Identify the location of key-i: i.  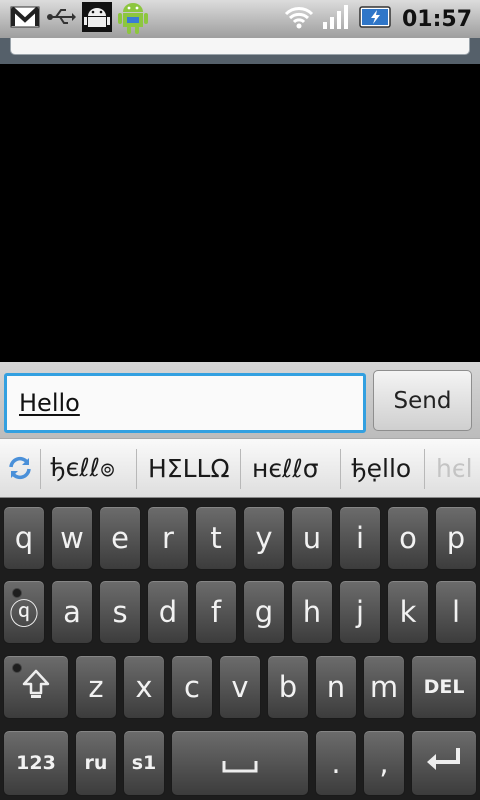
(360, 538).